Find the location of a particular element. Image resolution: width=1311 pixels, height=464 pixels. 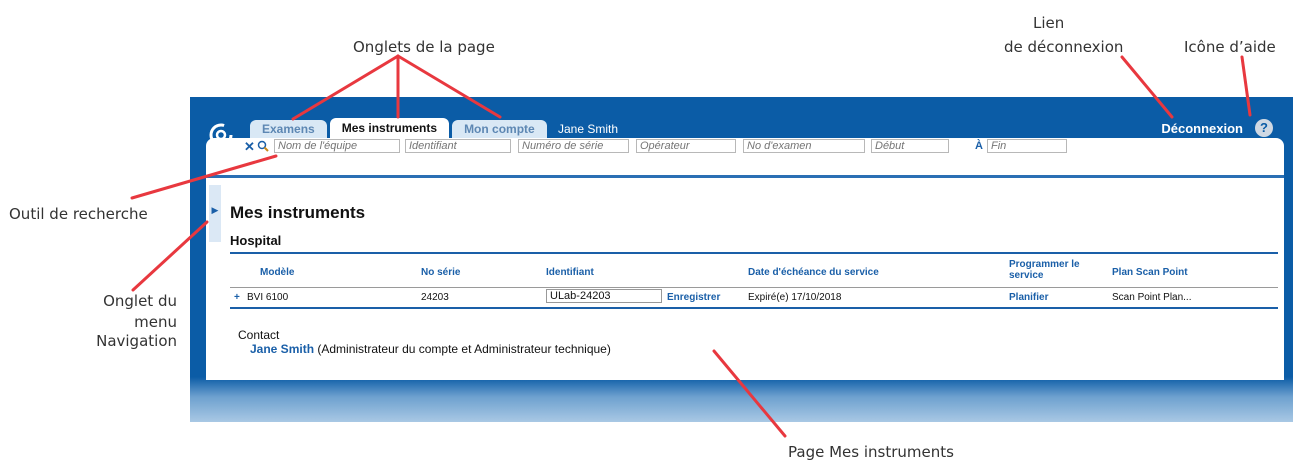

col-header-schedule: Programmer le service is located at coordinates (1044, 270).